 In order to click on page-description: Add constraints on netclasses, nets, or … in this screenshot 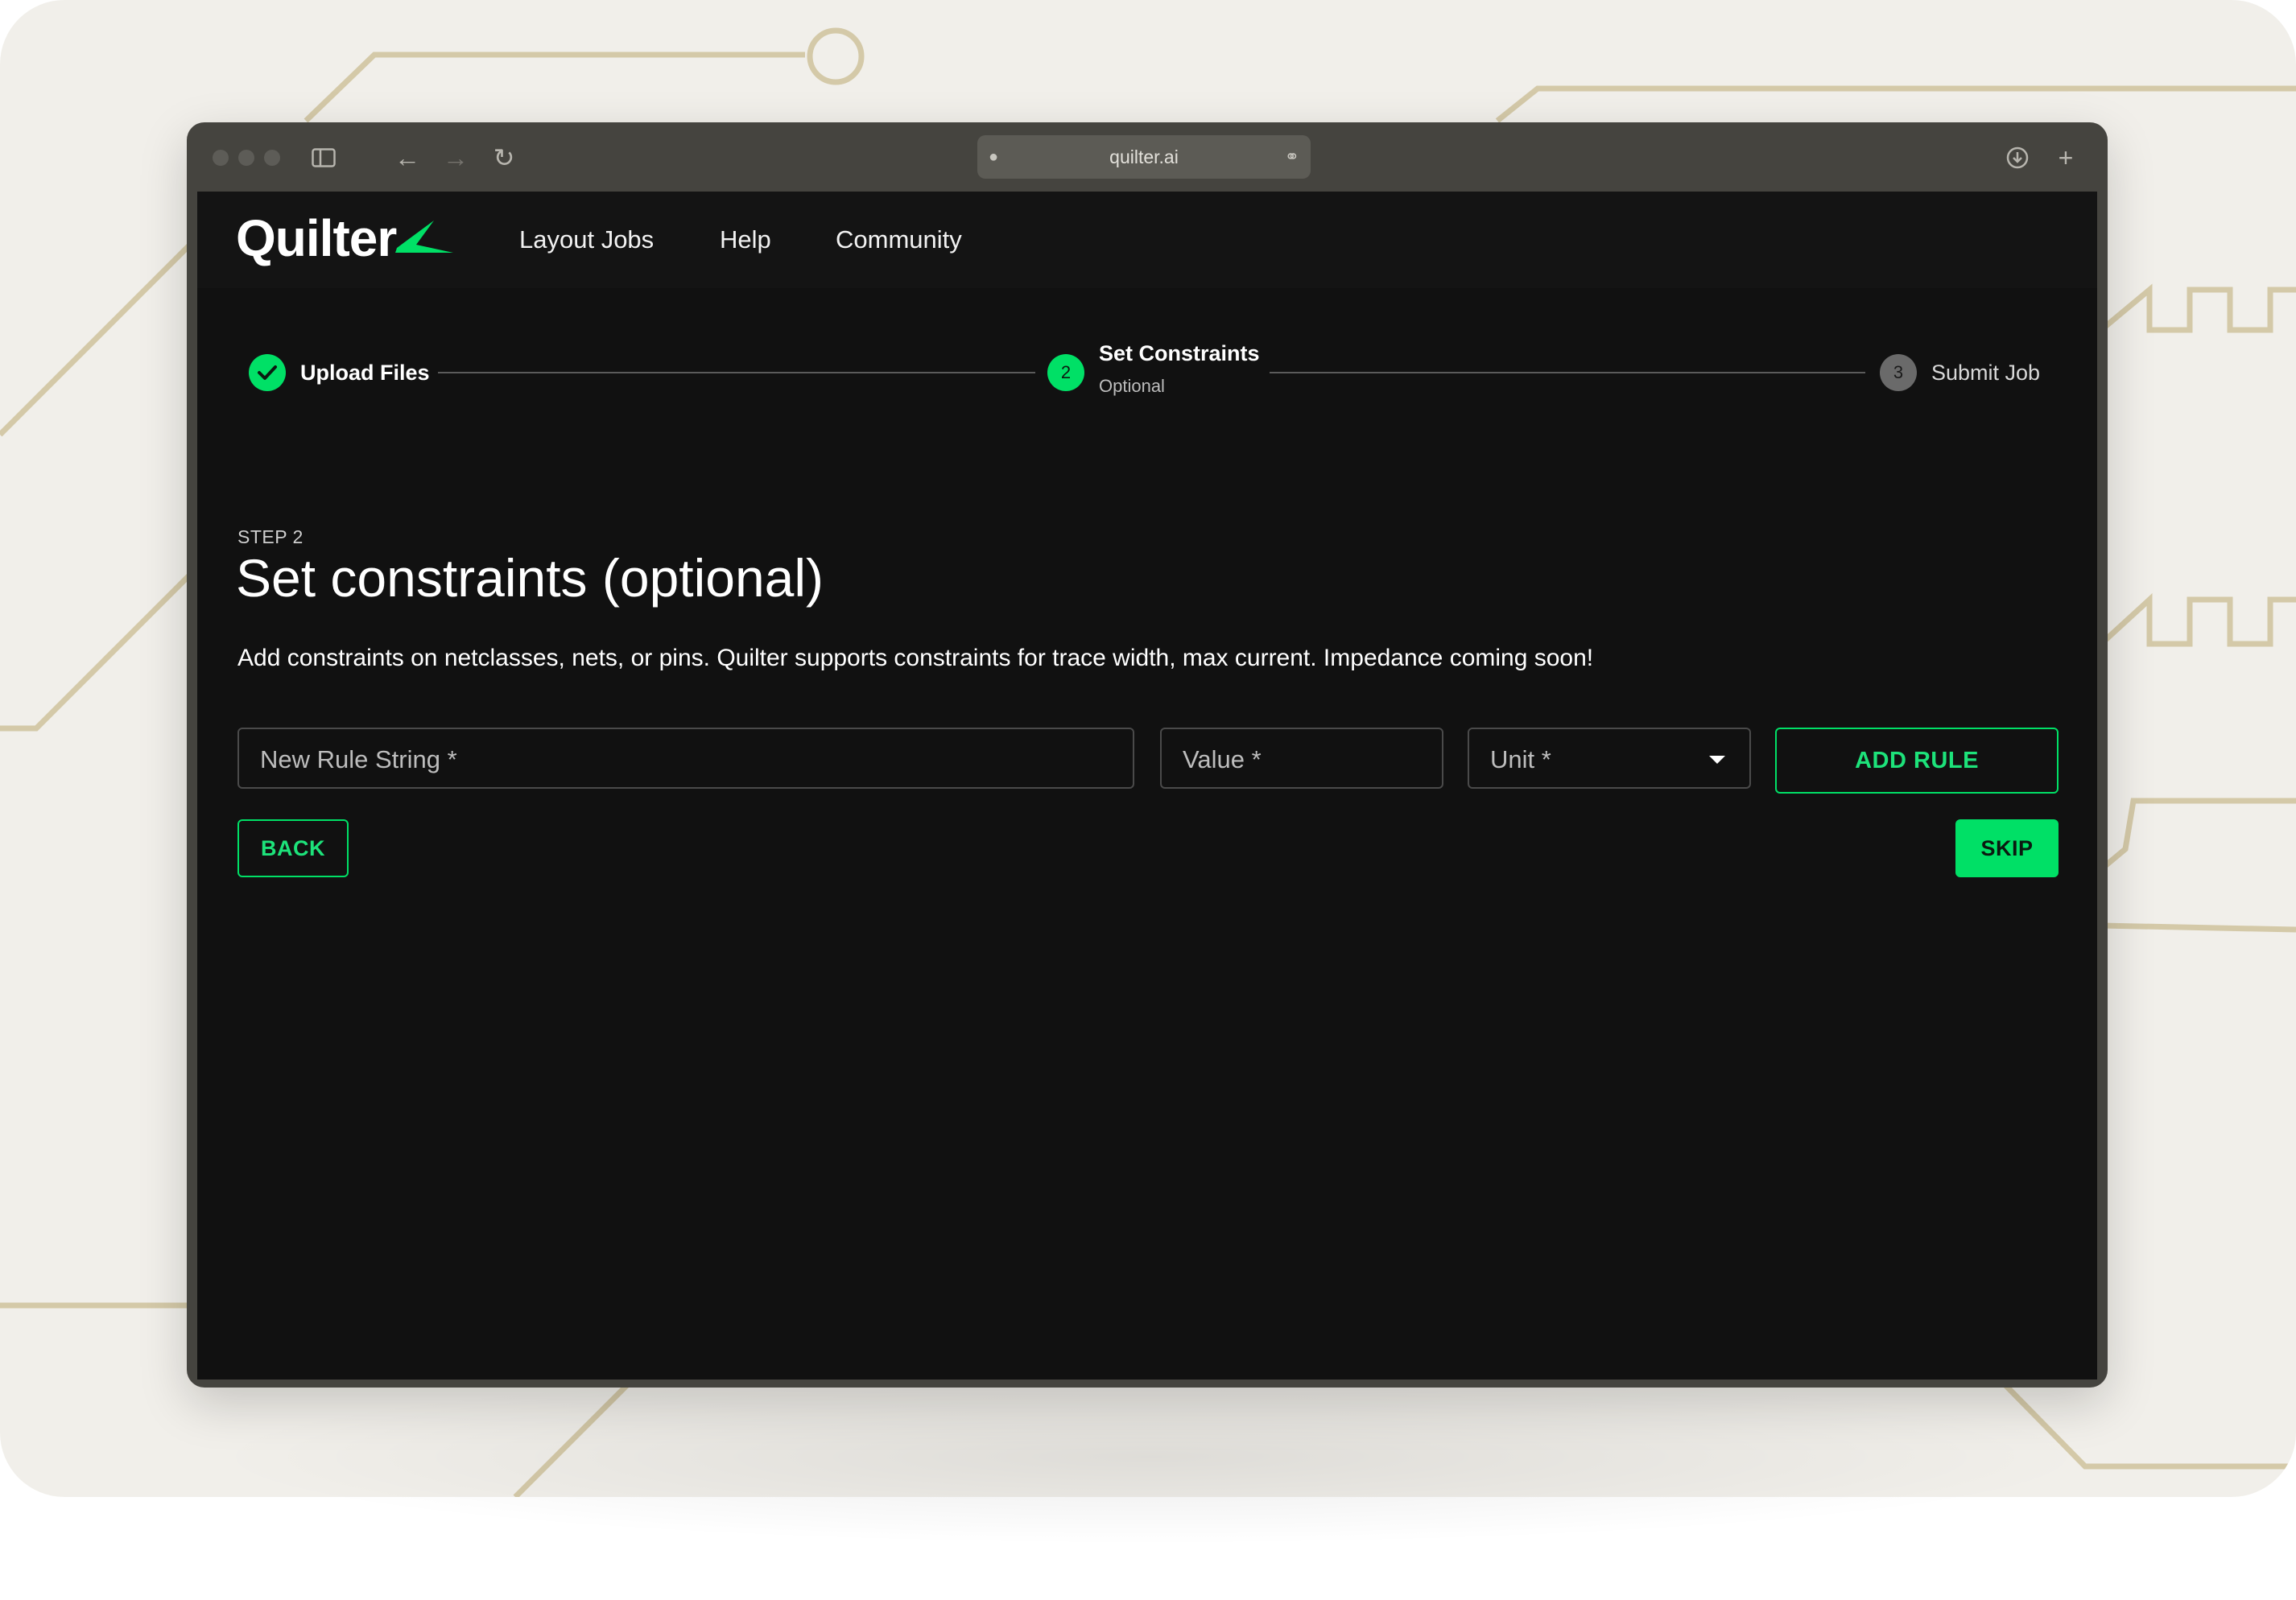, I will do `click(915, 658)`.